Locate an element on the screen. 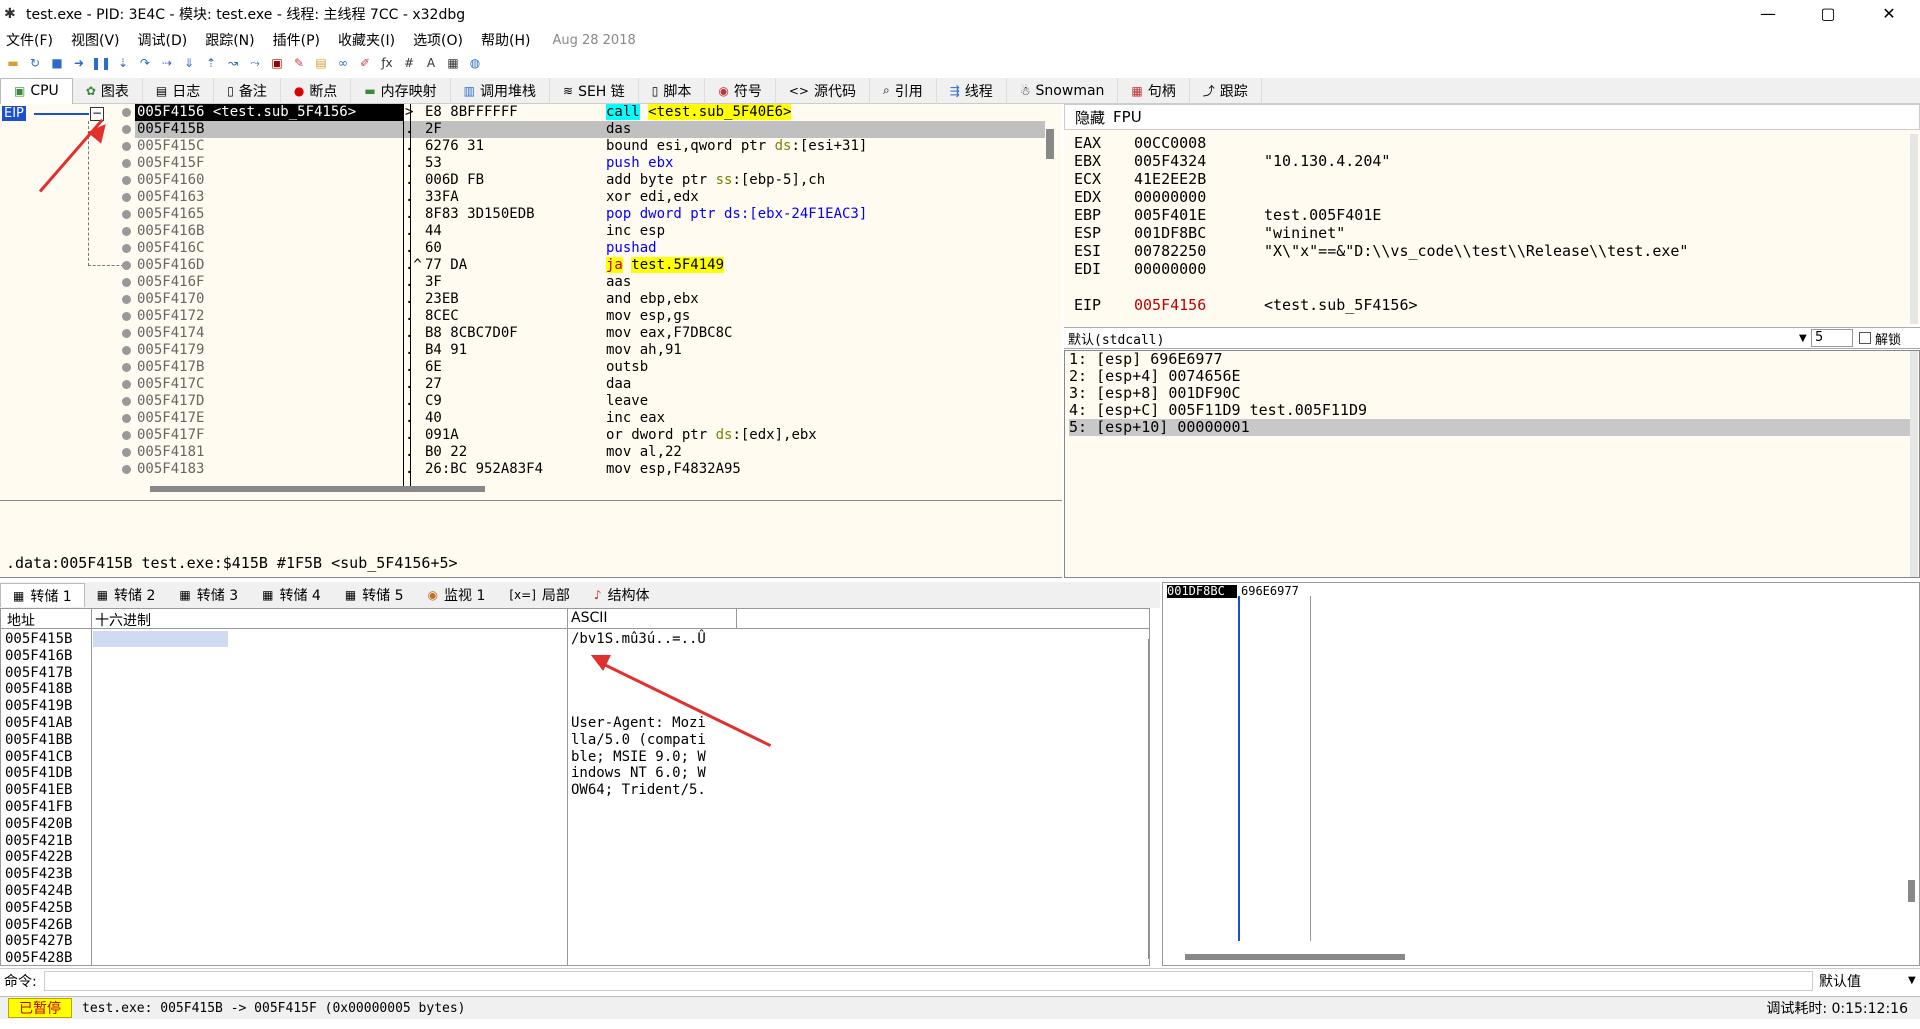 The width and height of the screenshot is (1920, 1029). disassembly-row: 005F417D. C9 leave is located at coordinates (590, 401).